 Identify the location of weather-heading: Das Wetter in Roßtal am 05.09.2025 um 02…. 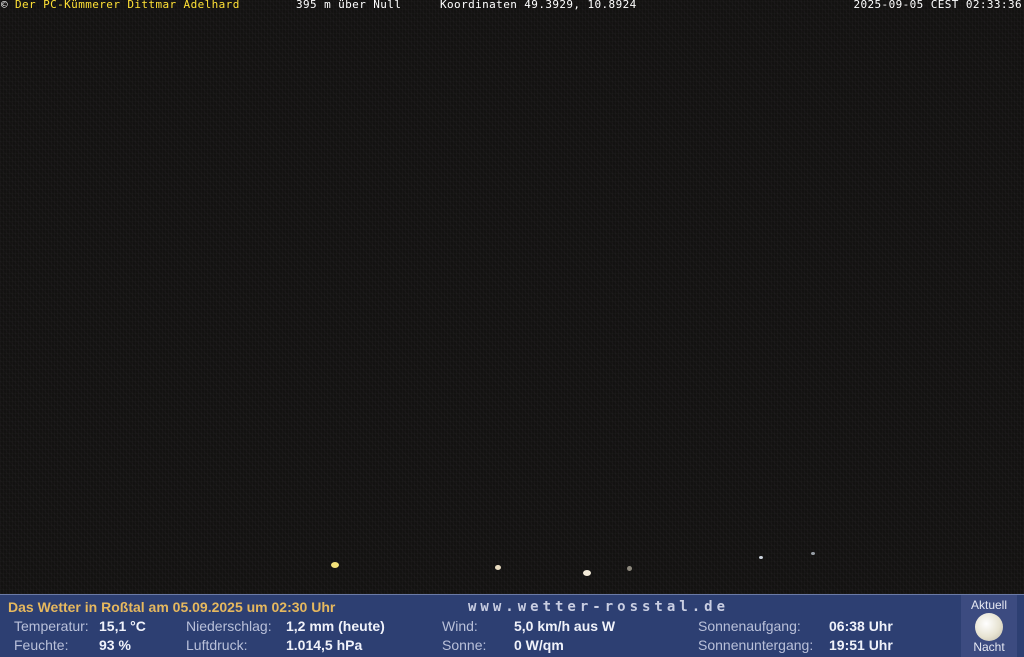
(172, 607).